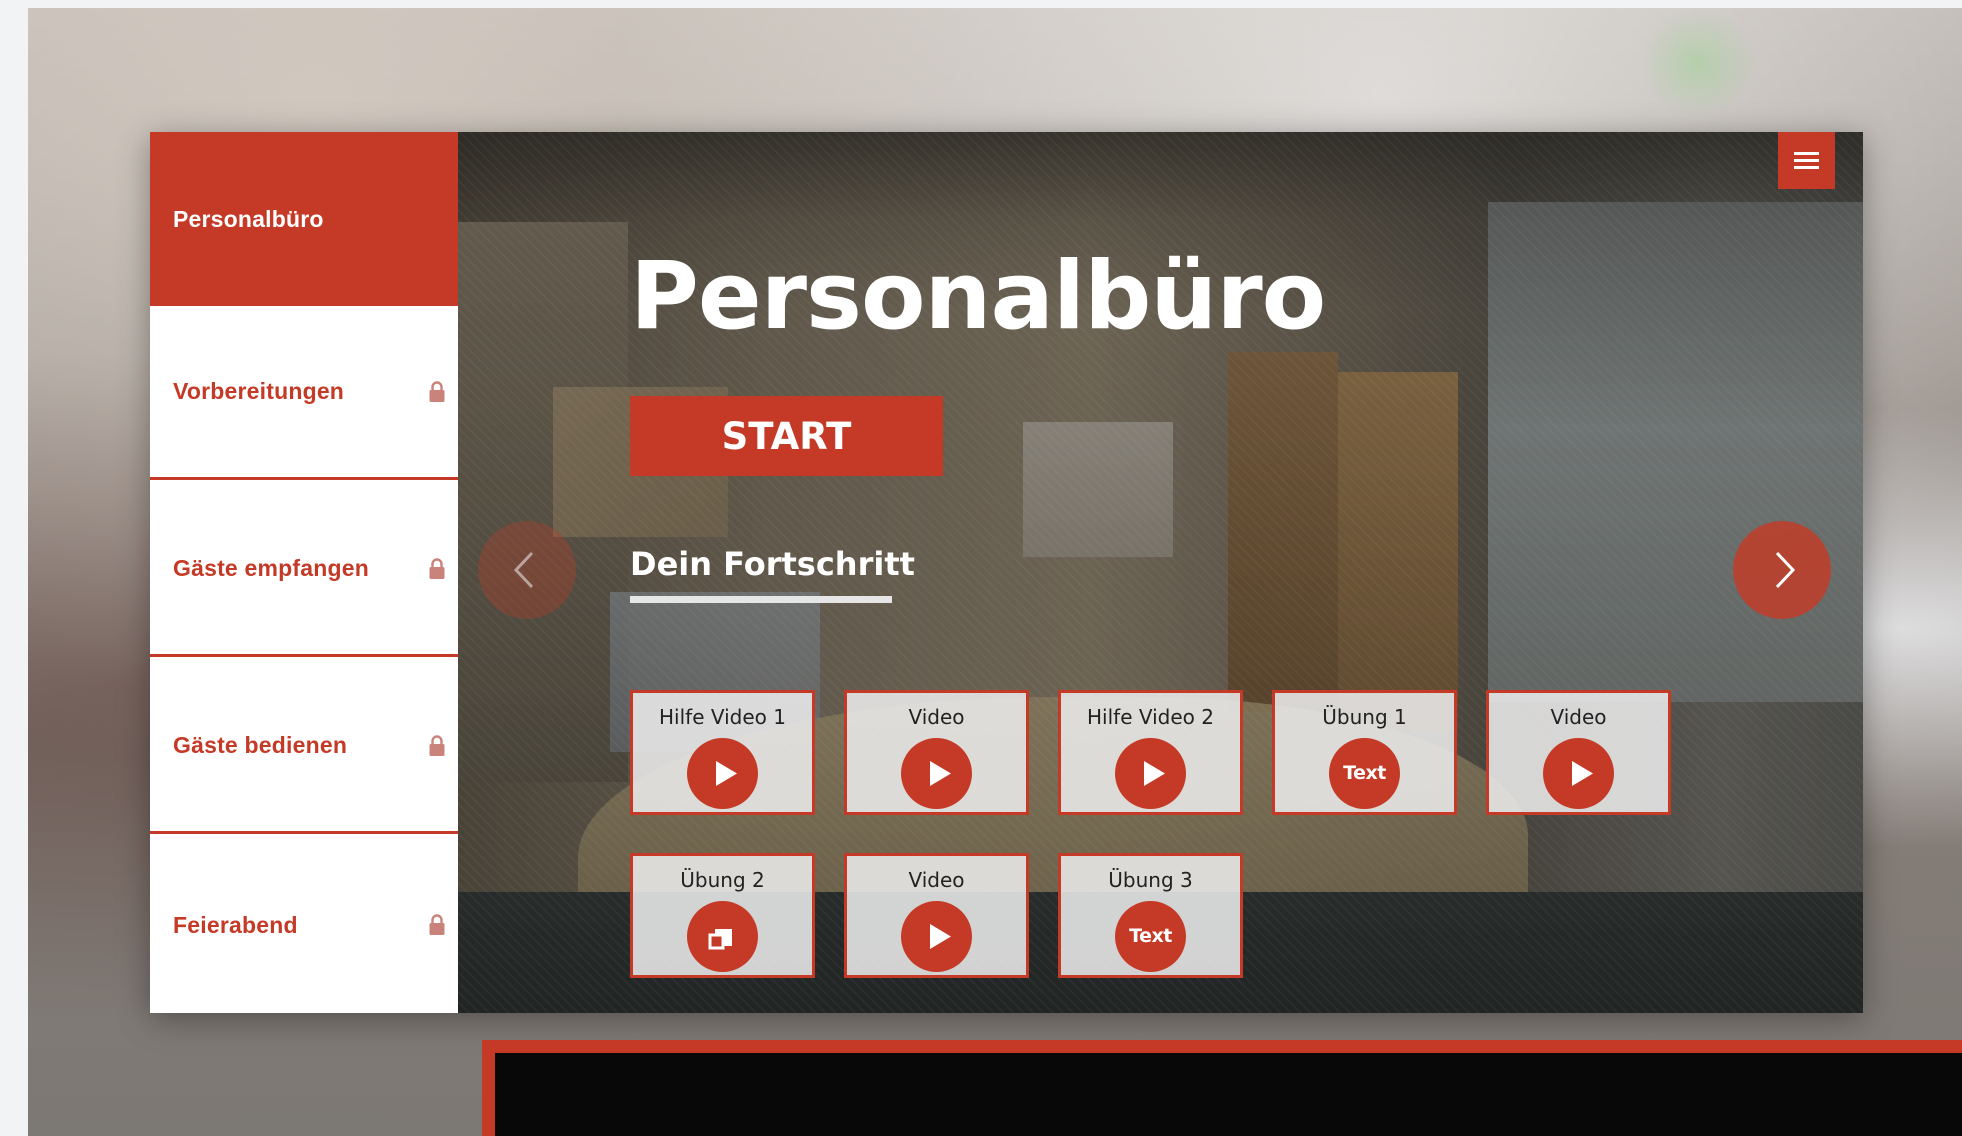 The image size is (1962, 1136). What do you see at coordinates (1364, 717) in the screenshot?
I see `tile-label: Übung 1` at bounding box center [1364, 717].